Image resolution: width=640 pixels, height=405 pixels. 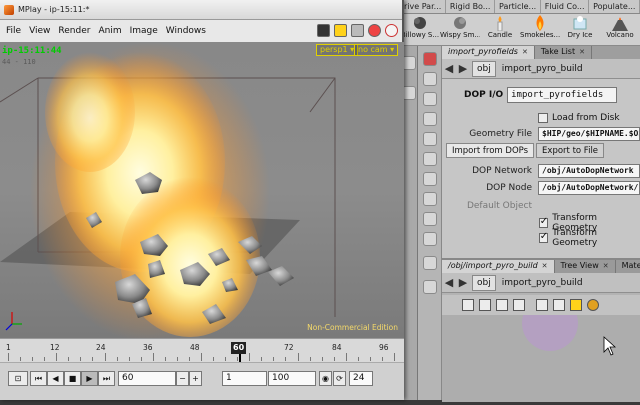 I want to click on menu-render: Render, so click(x=74, y=31).